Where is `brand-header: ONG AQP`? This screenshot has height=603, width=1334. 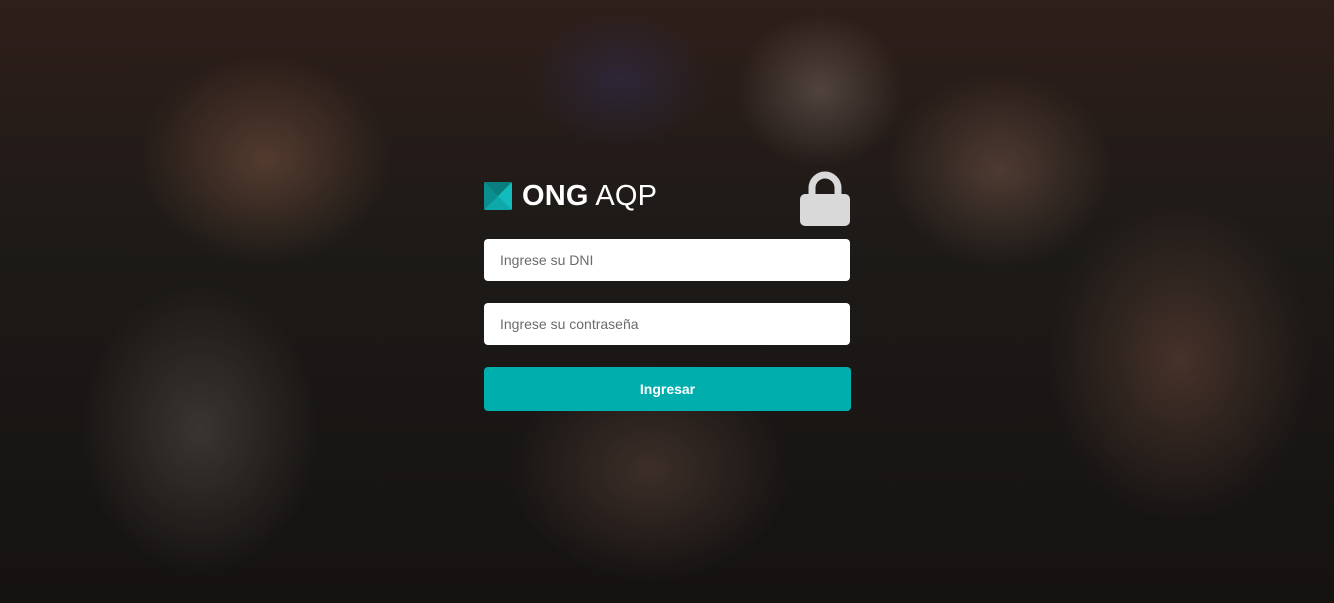 brand-header: ONG AQP is located at coordinates (667, 199).